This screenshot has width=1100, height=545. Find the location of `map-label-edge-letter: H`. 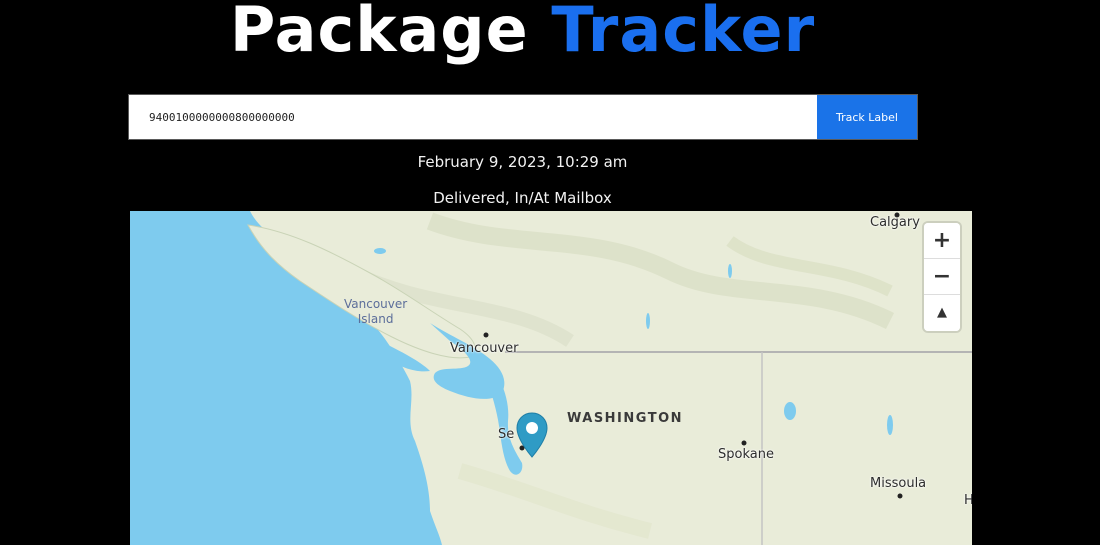

map-label-edge-letter: H is located at coordinates (968, 500).